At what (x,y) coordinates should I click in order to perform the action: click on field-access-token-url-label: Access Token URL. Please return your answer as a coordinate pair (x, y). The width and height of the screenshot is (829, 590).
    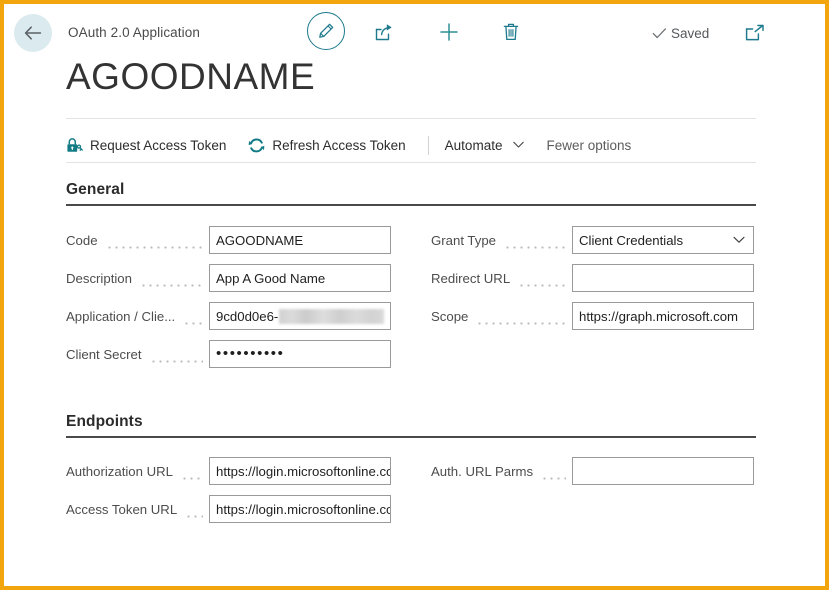
    Looking at the image, I should click on (122, 509).